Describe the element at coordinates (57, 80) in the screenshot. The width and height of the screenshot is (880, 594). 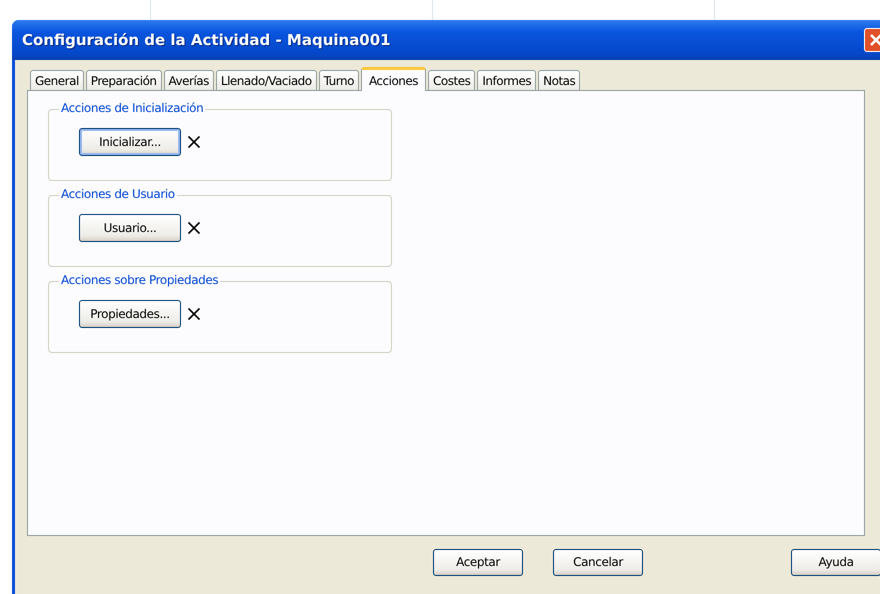
I see `tab: General` at that location.